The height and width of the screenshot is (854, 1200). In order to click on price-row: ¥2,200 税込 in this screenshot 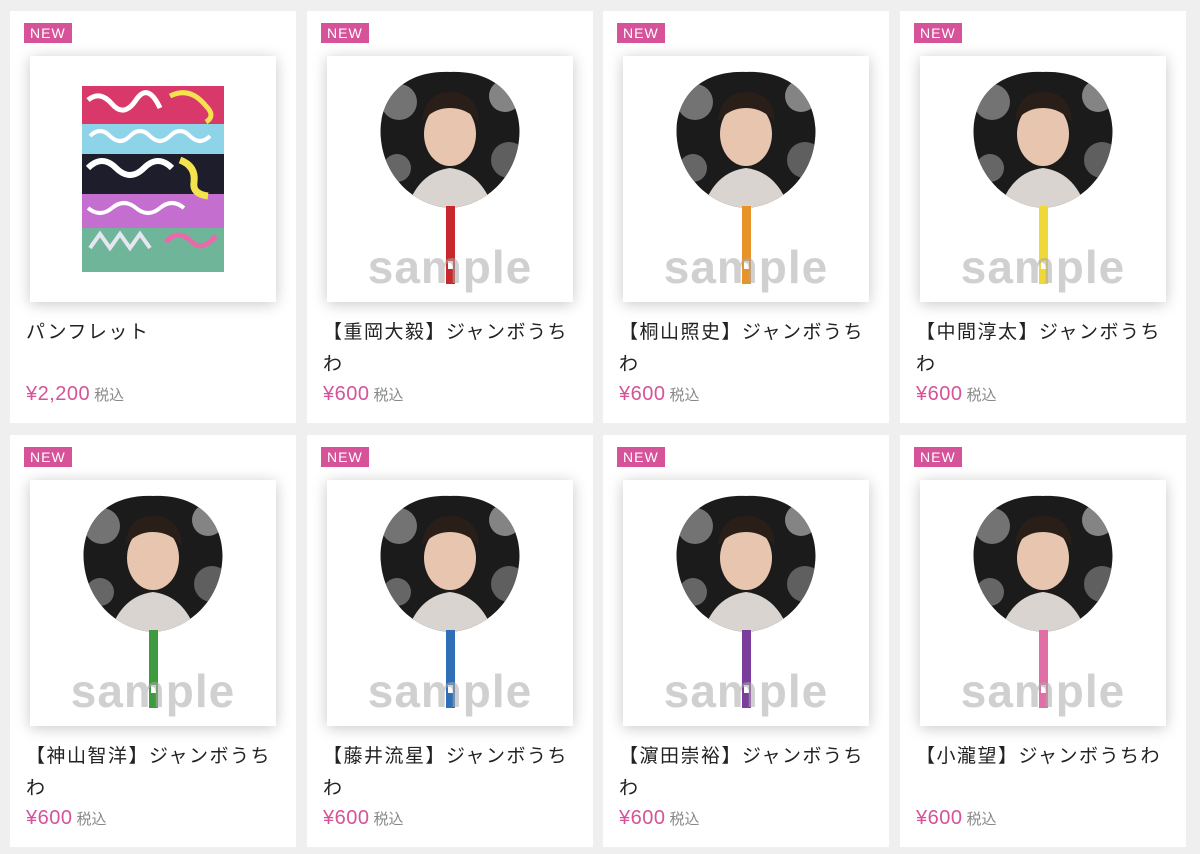, I will do `click(75, 396)`.